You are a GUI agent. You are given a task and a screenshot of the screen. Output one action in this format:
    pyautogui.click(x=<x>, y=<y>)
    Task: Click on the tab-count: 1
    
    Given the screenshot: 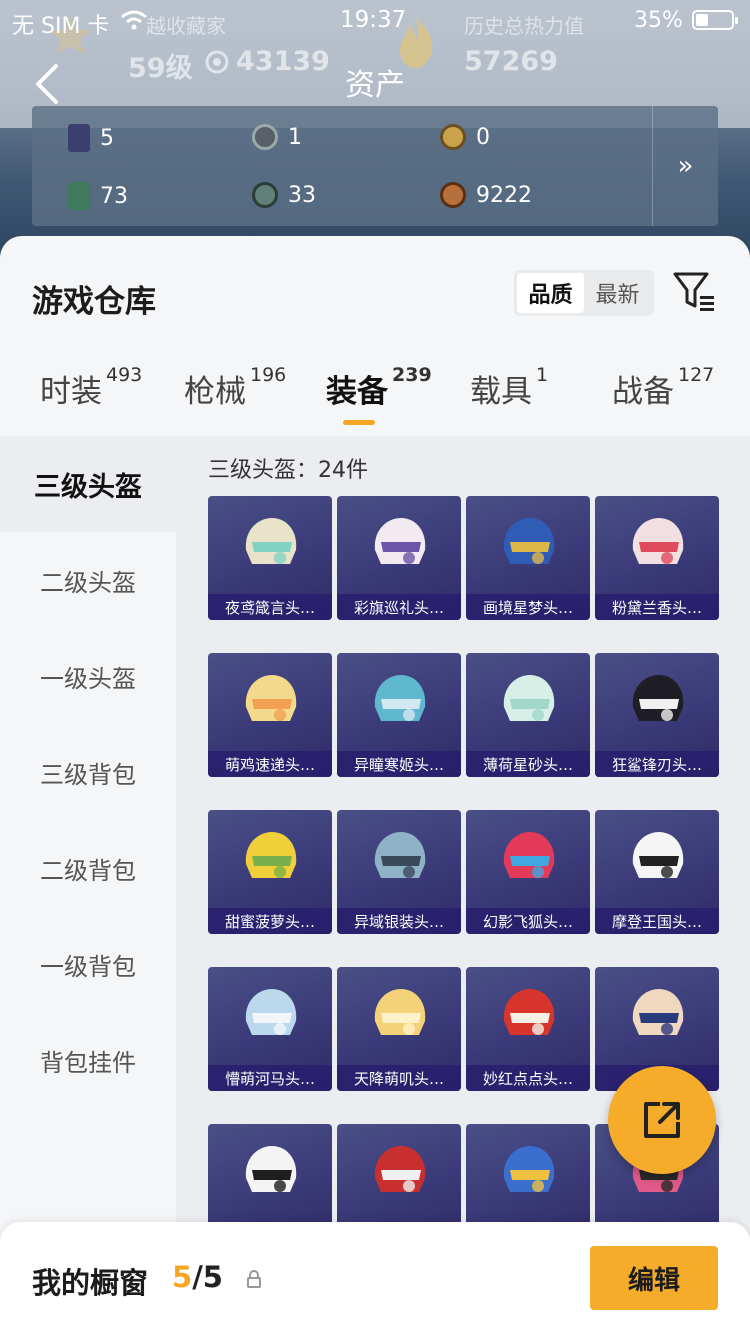 What is the action you would take?
    pyautogui.click(x=542, y=375)
    